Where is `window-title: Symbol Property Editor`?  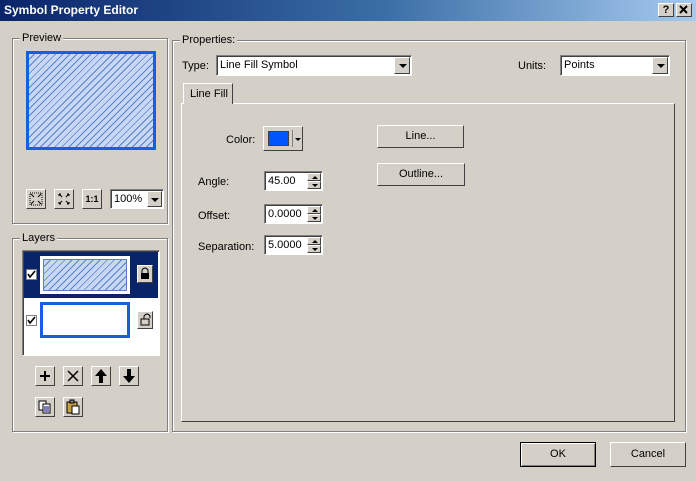 window-title: Symbol Property Editor is located at coordinates (71, 10).